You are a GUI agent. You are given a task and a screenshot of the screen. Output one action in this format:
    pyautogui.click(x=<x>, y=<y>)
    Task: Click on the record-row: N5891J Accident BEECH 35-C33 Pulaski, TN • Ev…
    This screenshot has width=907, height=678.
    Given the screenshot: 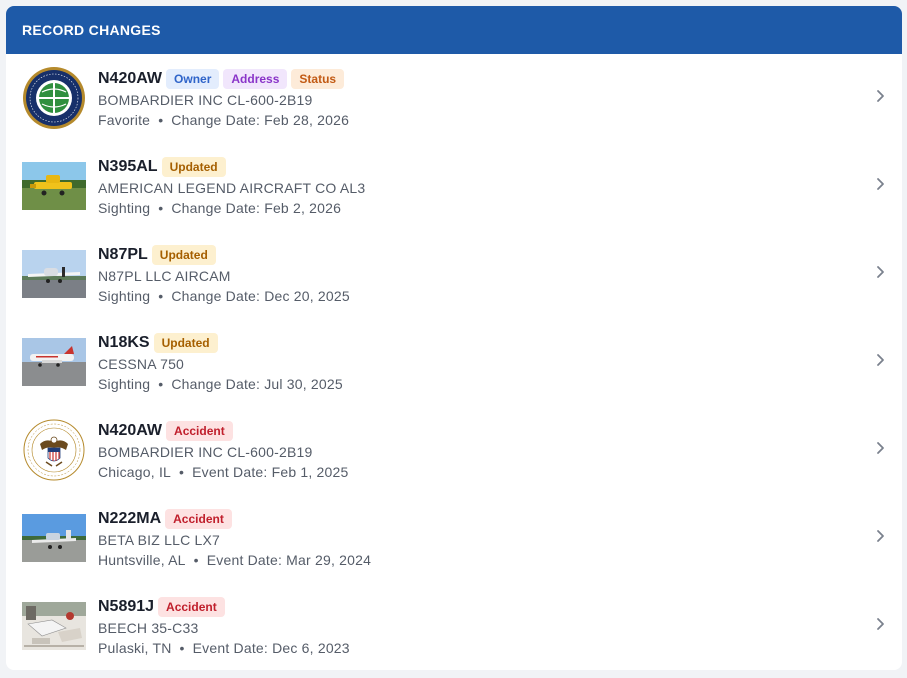 What is the action you would take?
    pyautogui.click(x=454, y=626)
    